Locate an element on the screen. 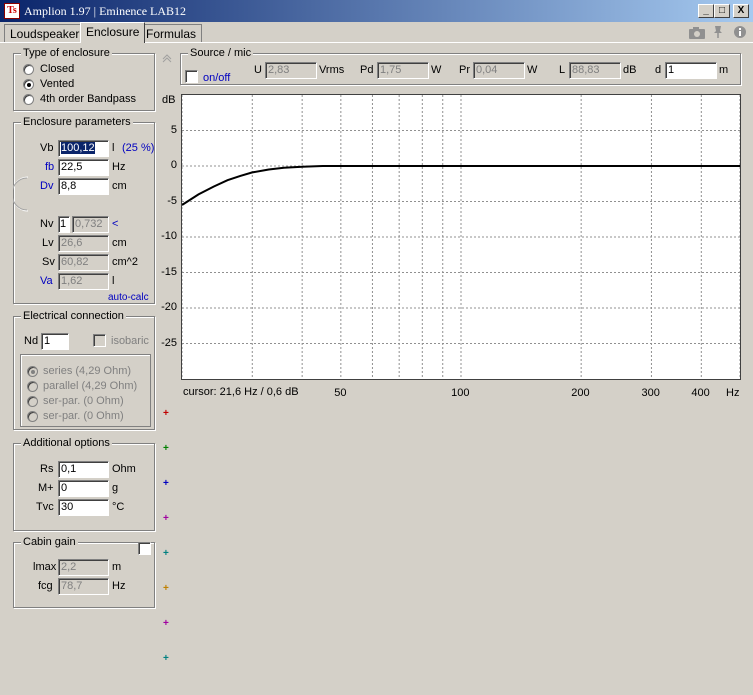 Image resolution: width=753 pixels, height=695 pixels. nv-arrow: < is located at coordinates (115, 224).